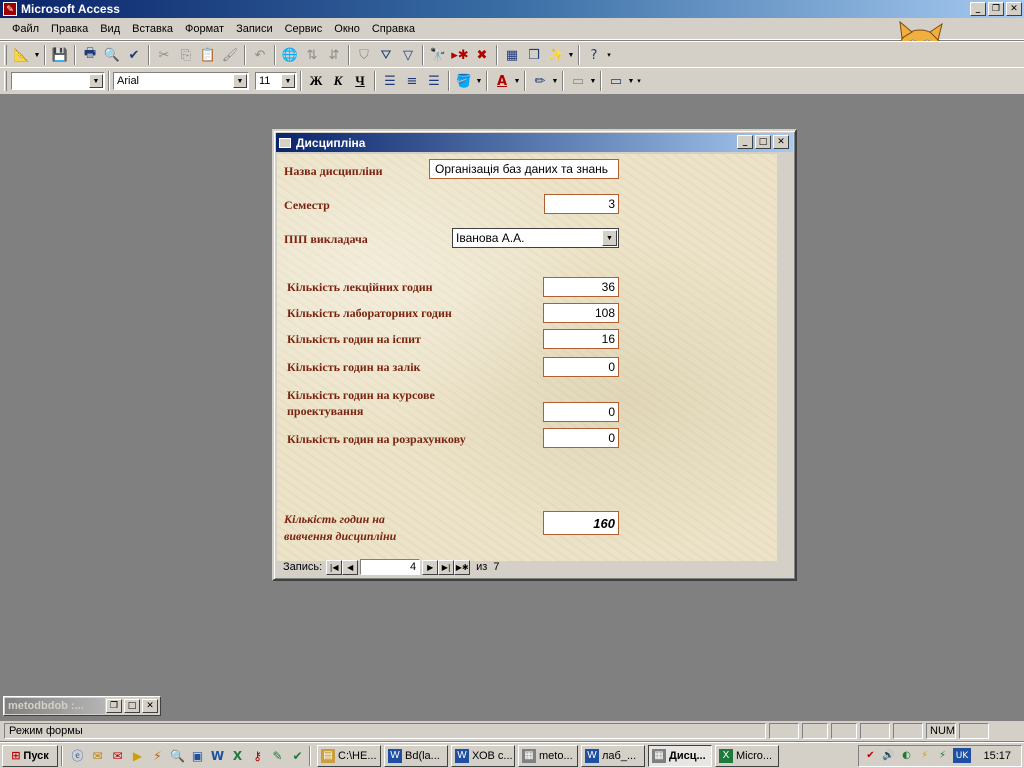 The height and width of the screenshot is (768, 1024). Describe the element at coordinates (112, 55) in the screenshot. I see `print-preview-icon: 🔍` at that location.